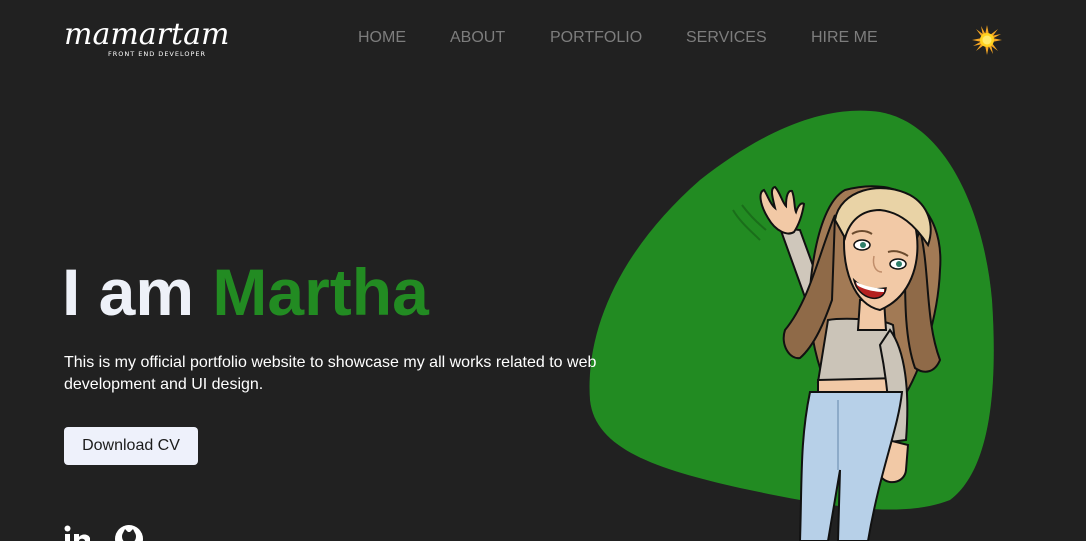 The width and height of the screenshot is (1086, 541). I want to click on download-cv-button: Download CV, so click(131, 446).